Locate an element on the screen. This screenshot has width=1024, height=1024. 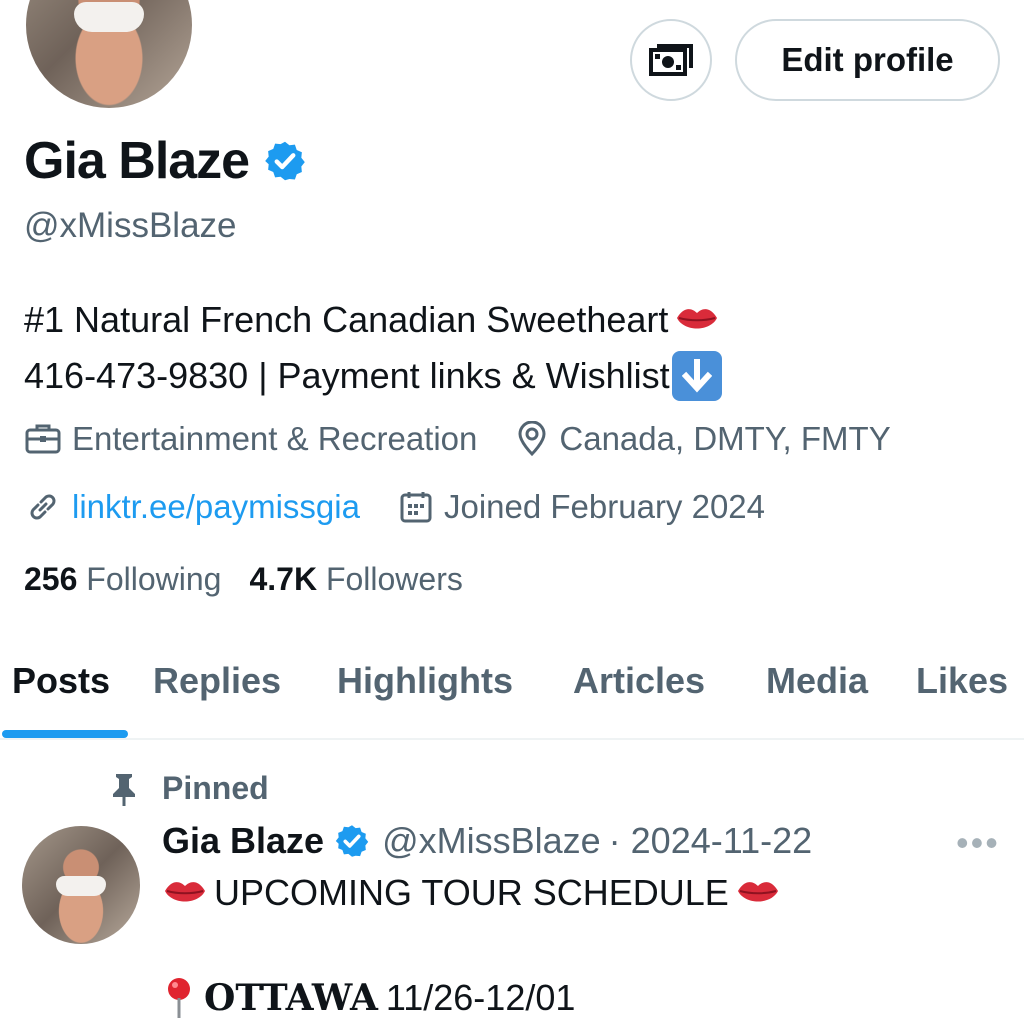
followers-stat: 4.7K Followers is located at coordinates (355, 579).